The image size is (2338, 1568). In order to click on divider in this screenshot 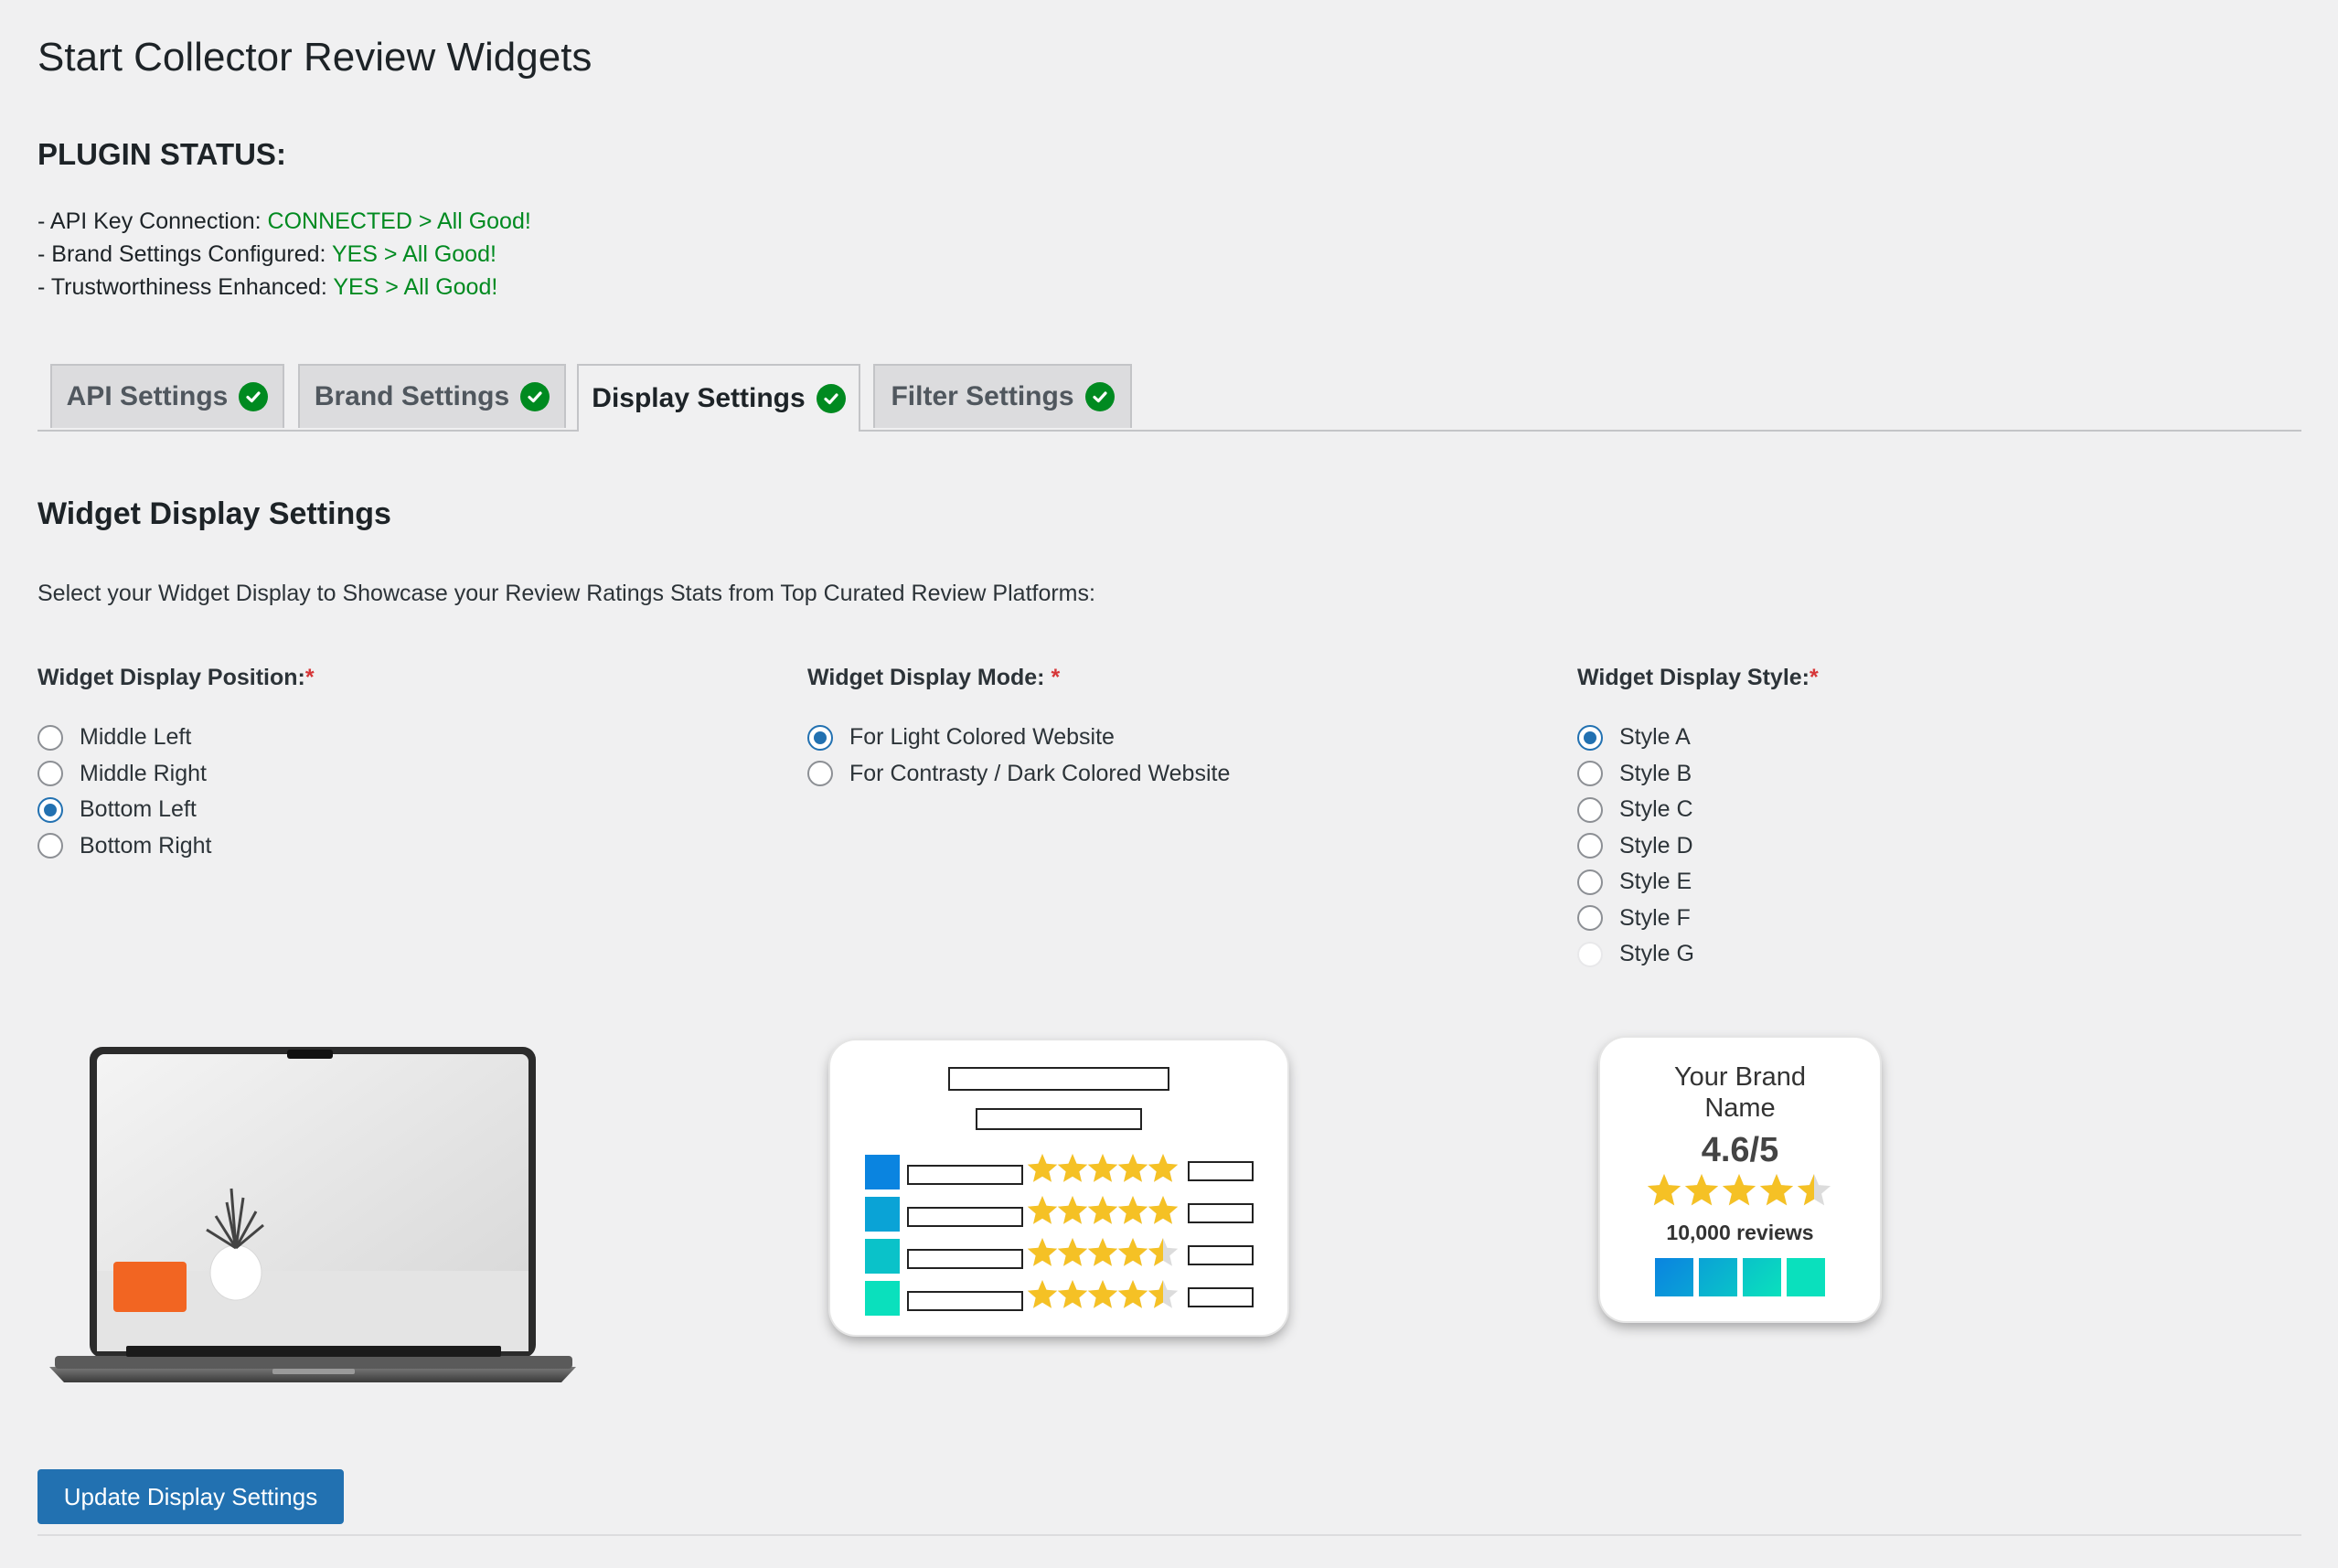, I will do `click(1169, 1535)`.